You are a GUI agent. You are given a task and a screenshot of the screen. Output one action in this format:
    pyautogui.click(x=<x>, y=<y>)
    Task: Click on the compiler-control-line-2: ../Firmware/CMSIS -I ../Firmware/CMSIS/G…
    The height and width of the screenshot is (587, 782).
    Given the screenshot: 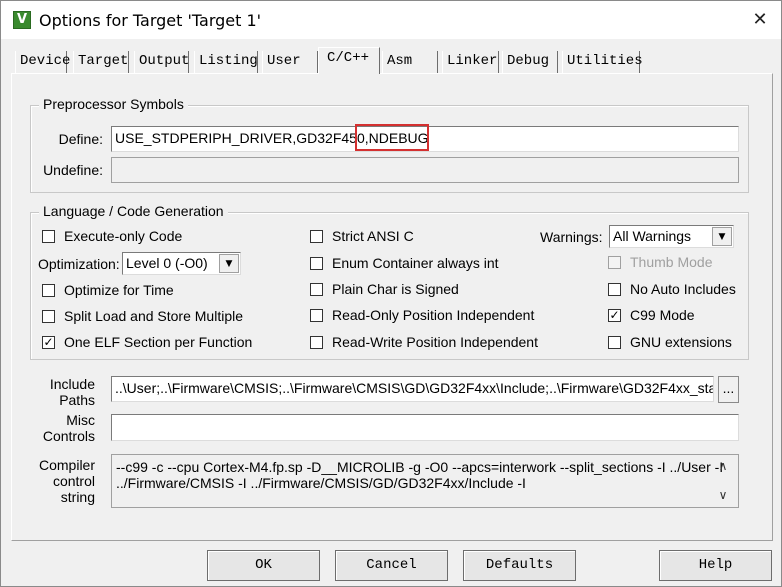 What is the action you would take?
    pyautogui.click(x=321, y=483)
    